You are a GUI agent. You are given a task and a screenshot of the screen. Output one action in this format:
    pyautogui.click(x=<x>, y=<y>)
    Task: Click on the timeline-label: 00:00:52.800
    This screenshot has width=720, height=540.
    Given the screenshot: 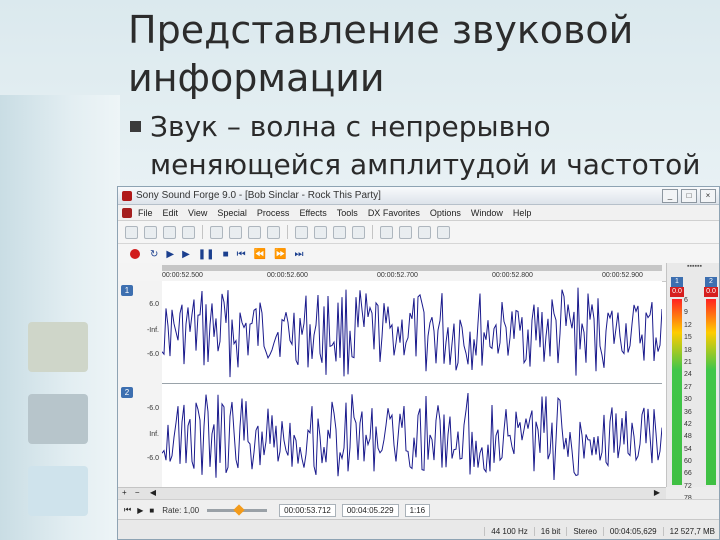 What is the action you would take?
    pyautogui.click(x=512, y=275)
    